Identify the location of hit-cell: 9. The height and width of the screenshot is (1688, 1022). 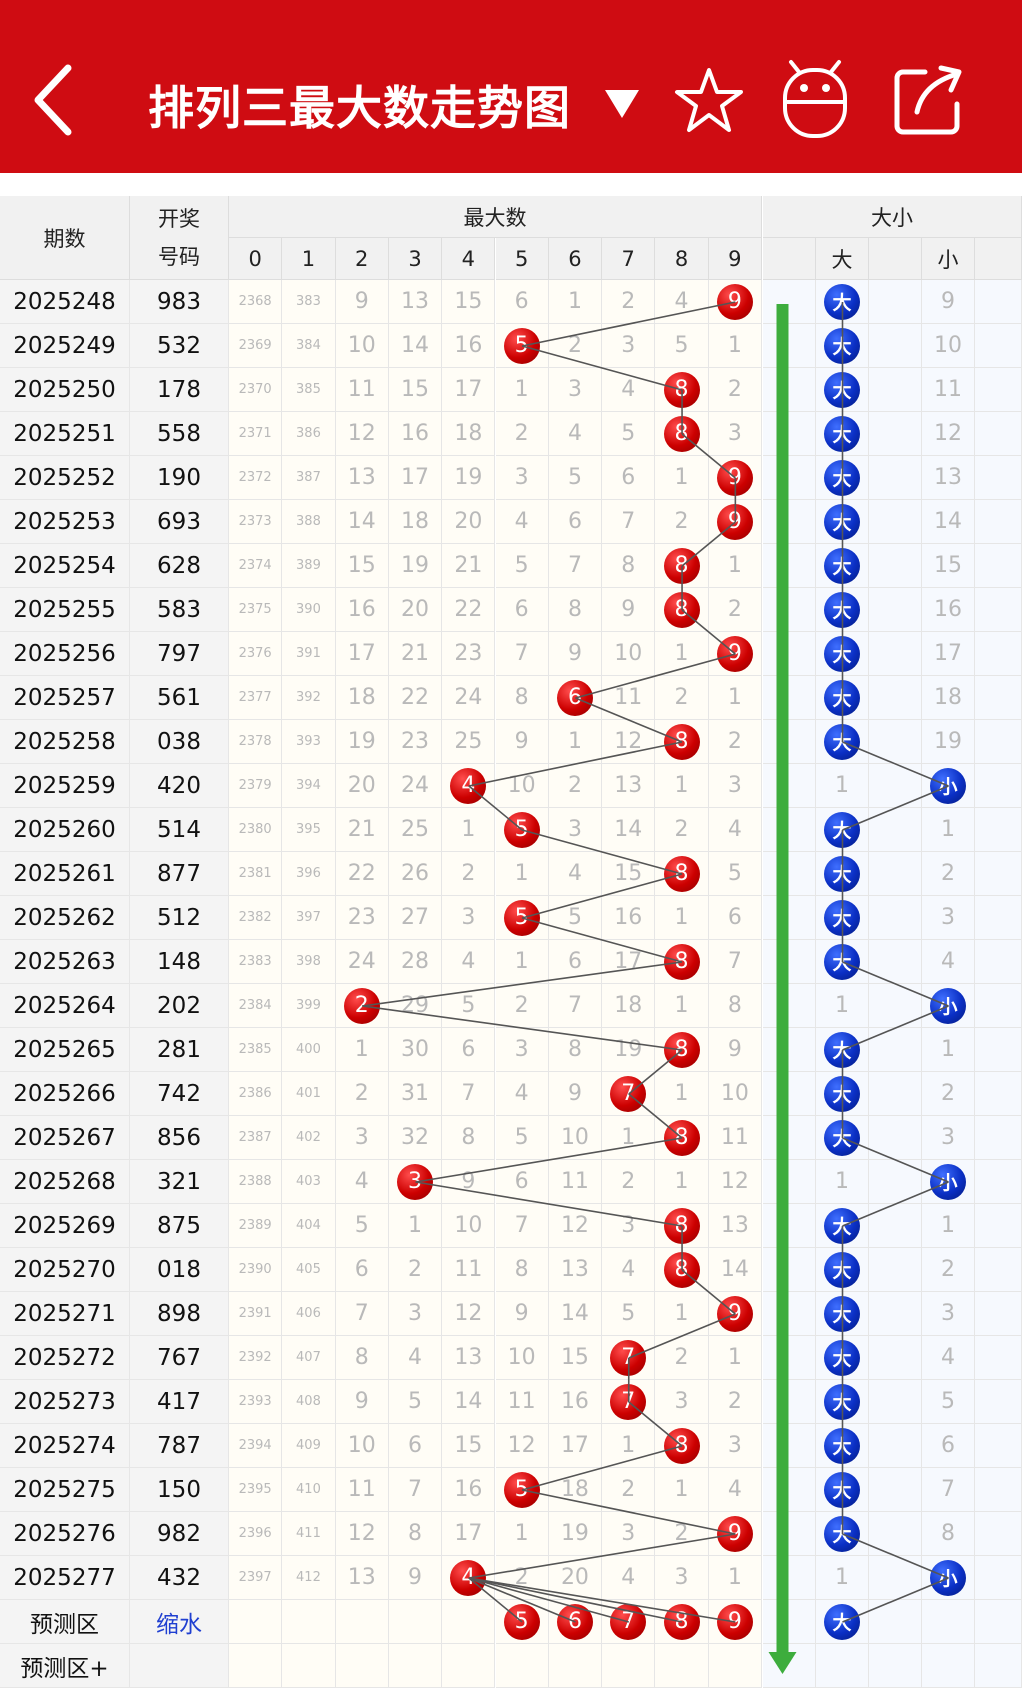
(735, 654).